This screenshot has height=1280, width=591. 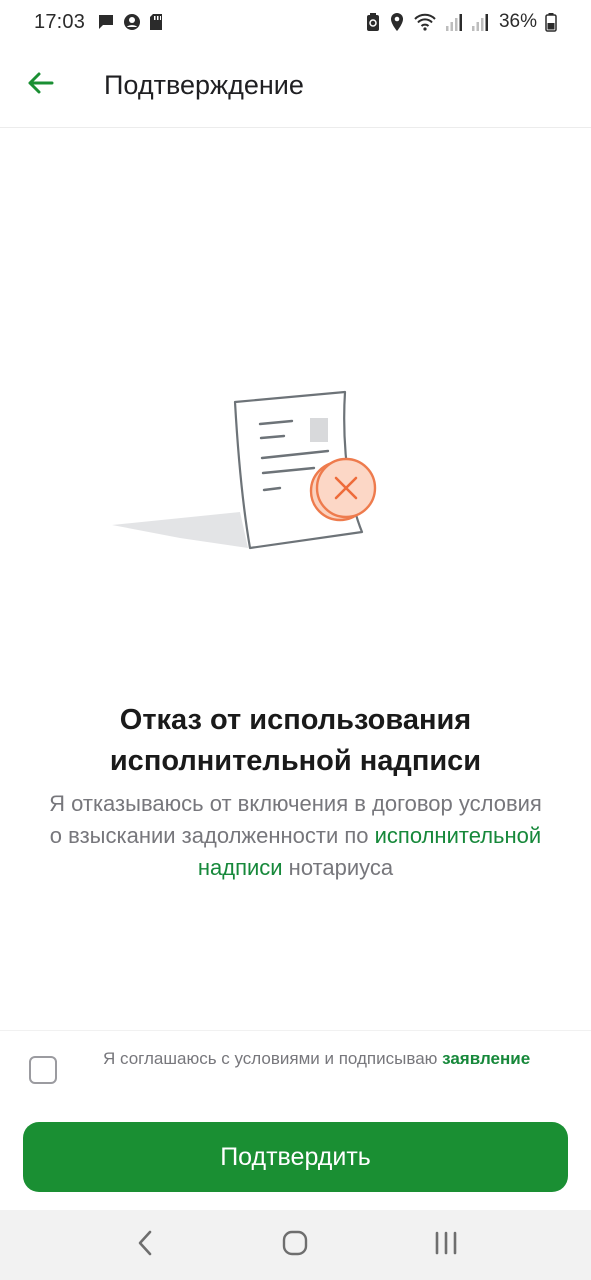 What do you see at coordinates (60, 21) in the screenshot?
I see `status-time: 17:03` at bounding box center [60, 21].